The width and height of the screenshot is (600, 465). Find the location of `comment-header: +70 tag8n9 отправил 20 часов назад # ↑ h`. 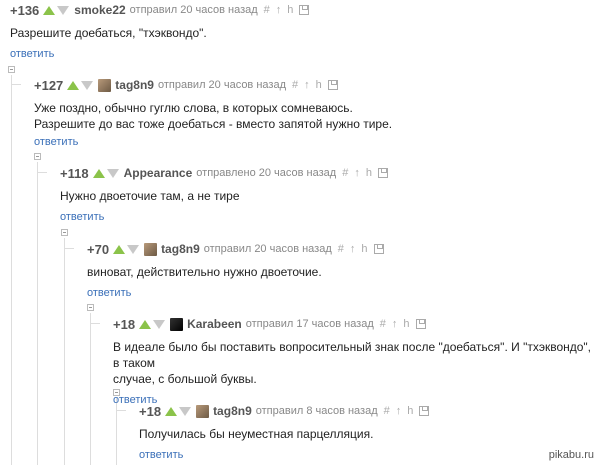

comment-header: +70 tag8n9 отправил 20 часов назад # ↑ h is located at coordinates (235, 249).